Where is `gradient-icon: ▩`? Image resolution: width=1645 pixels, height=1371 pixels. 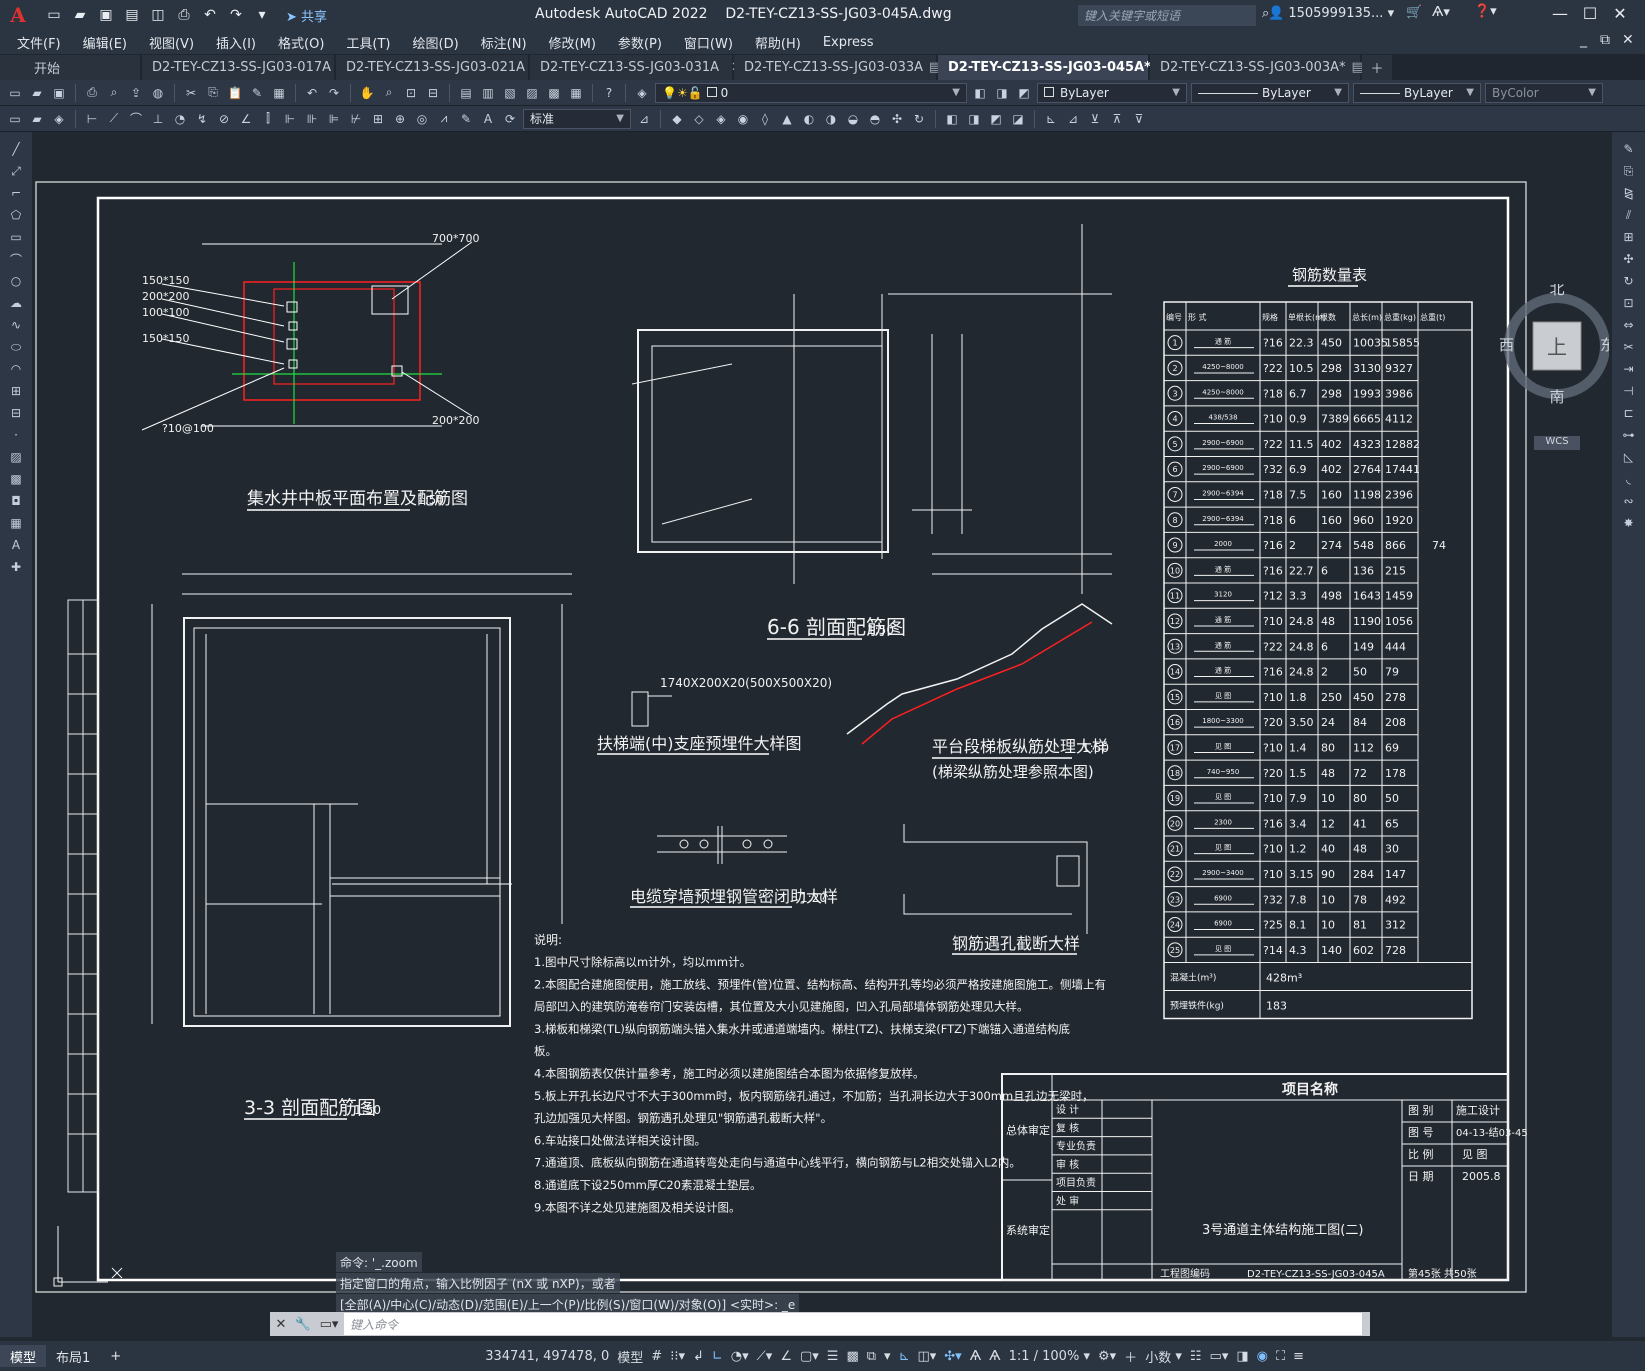 gradient-icon: ▩ is located at coordinates (16, 479).